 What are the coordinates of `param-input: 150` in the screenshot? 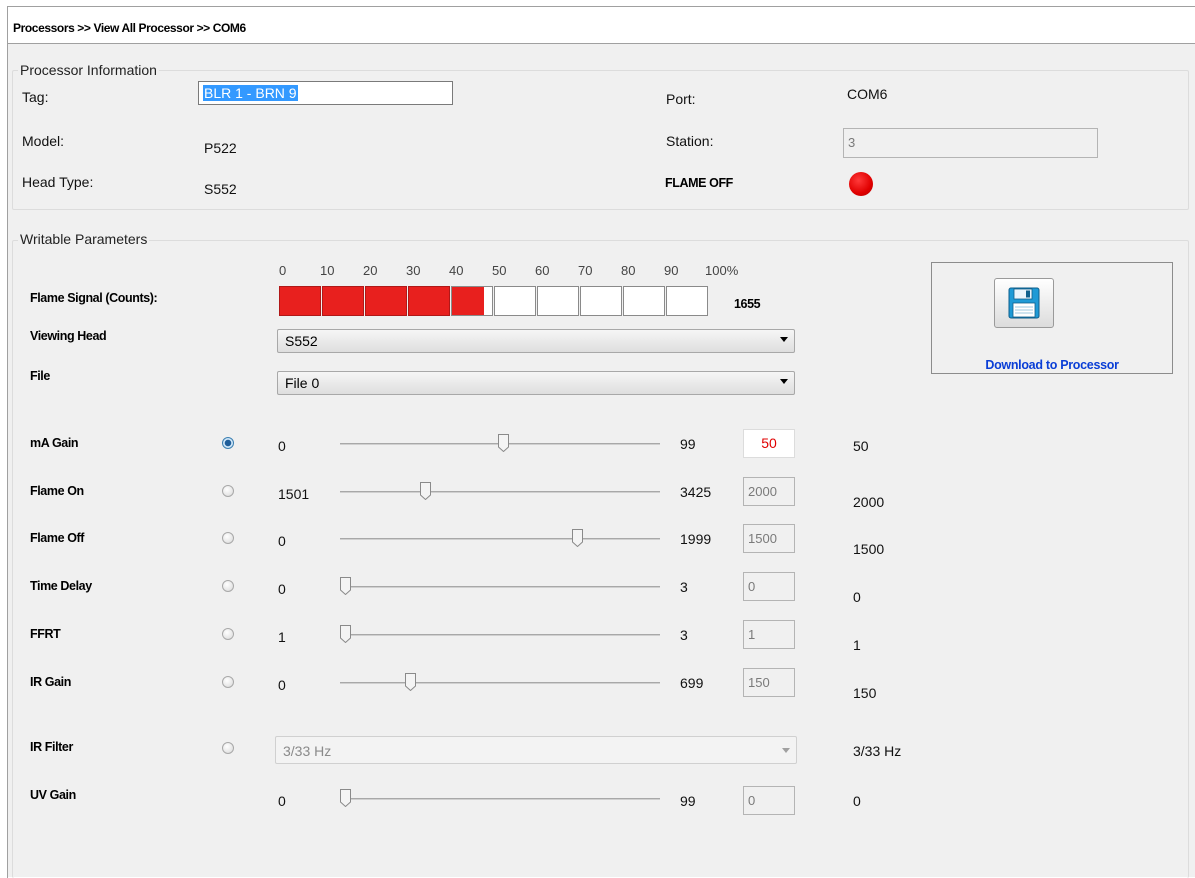 It's located at (769, 682).